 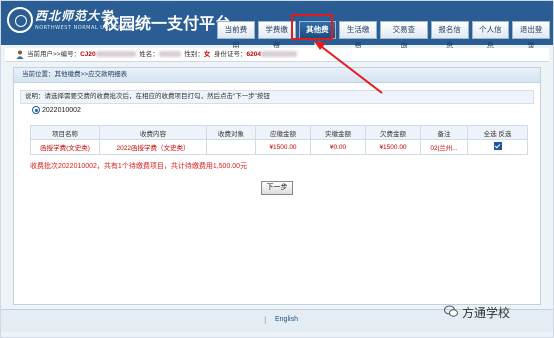 What do you see at coordinates (231, 132) in the screenshot?
I see `col-target: 收费对象` at bounding box center [231, 132].